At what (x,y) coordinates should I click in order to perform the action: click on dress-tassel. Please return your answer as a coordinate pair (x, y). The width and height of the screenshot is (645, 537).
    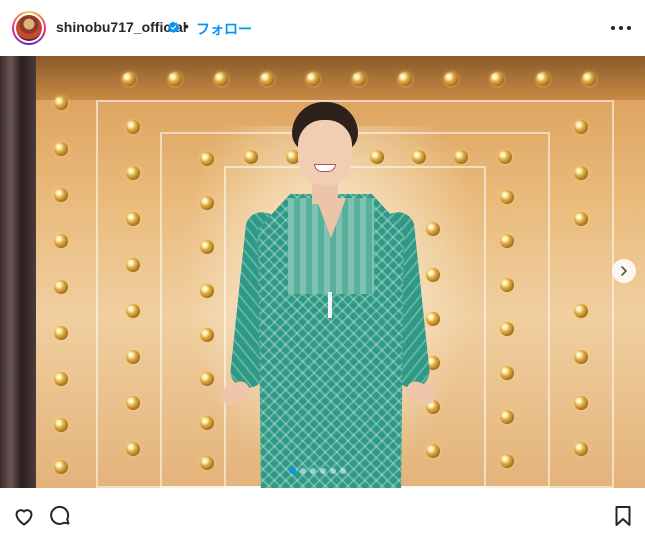
    Looking at the image, I should click on (330, 305).